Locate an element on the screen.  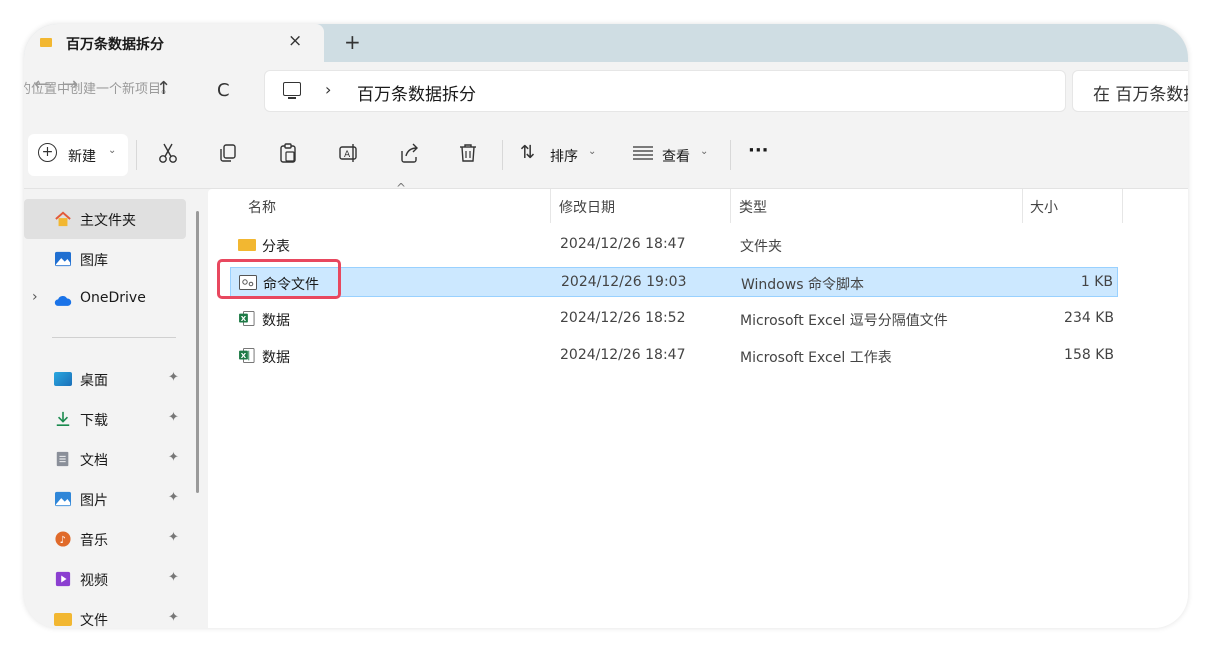
sidebar-item-music: ♪ 音乐 ✦ is located at coordinates (105, 539).